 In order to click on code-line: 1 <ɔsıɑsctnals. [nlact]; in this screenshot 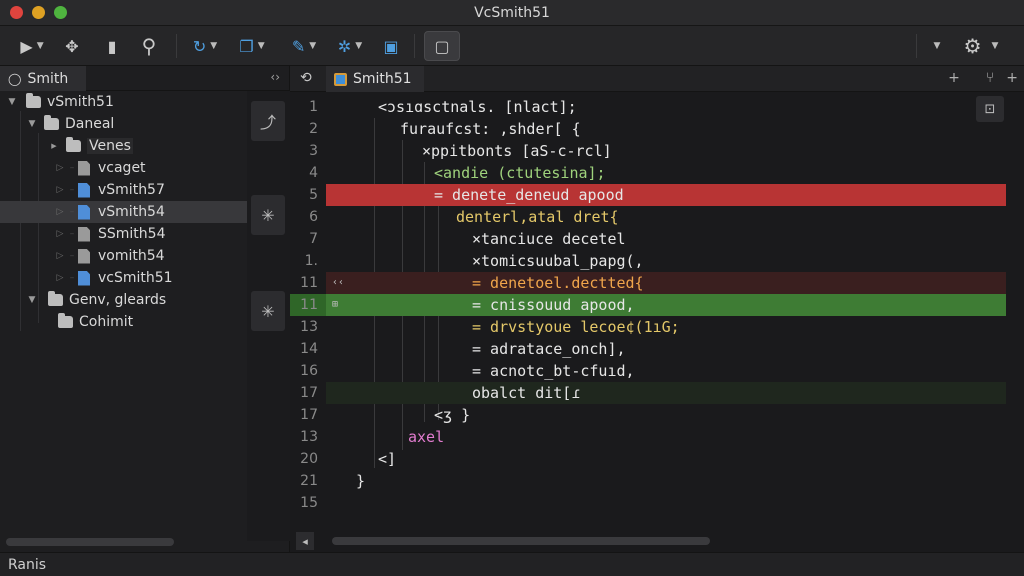, I will do `click(657, 107)`.